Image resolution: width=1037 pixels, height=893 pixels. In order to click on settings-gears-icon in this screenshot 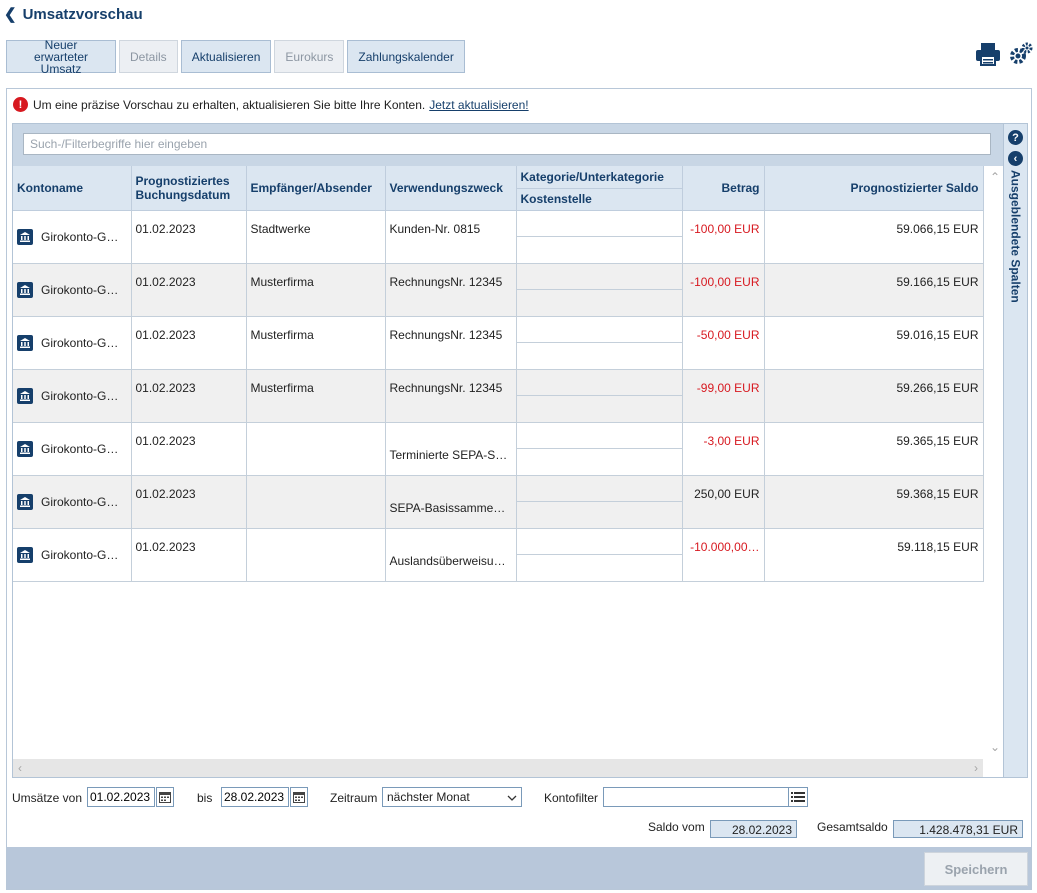, I will do `click(1021, 55)`.